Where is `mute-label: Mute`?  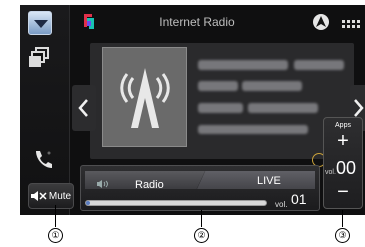
mute-label: Mute is located at coordinates (60, 196).